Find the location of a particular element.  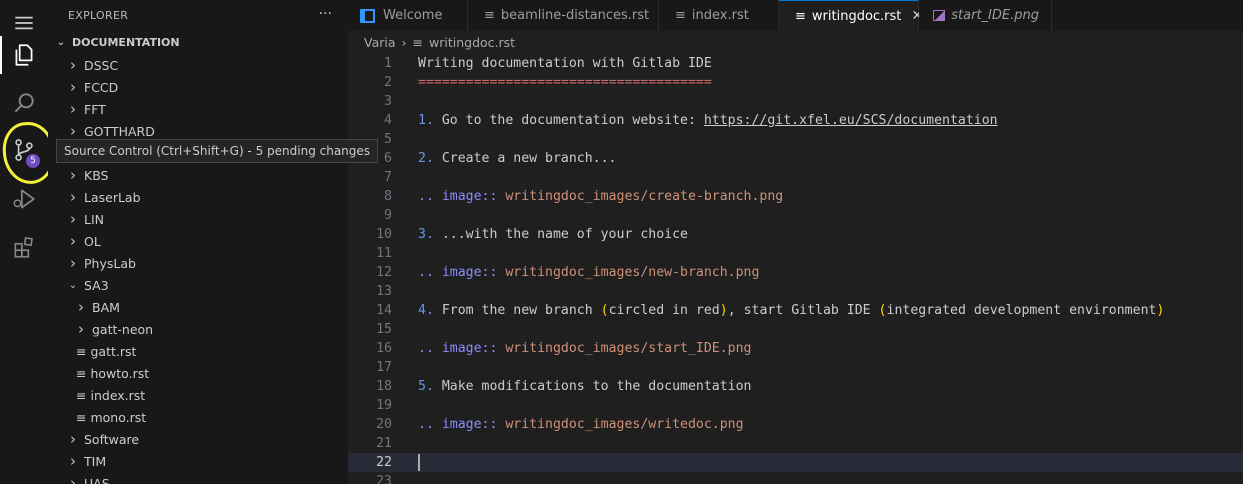

code-line: 17 is located at coordinates (795, 367).